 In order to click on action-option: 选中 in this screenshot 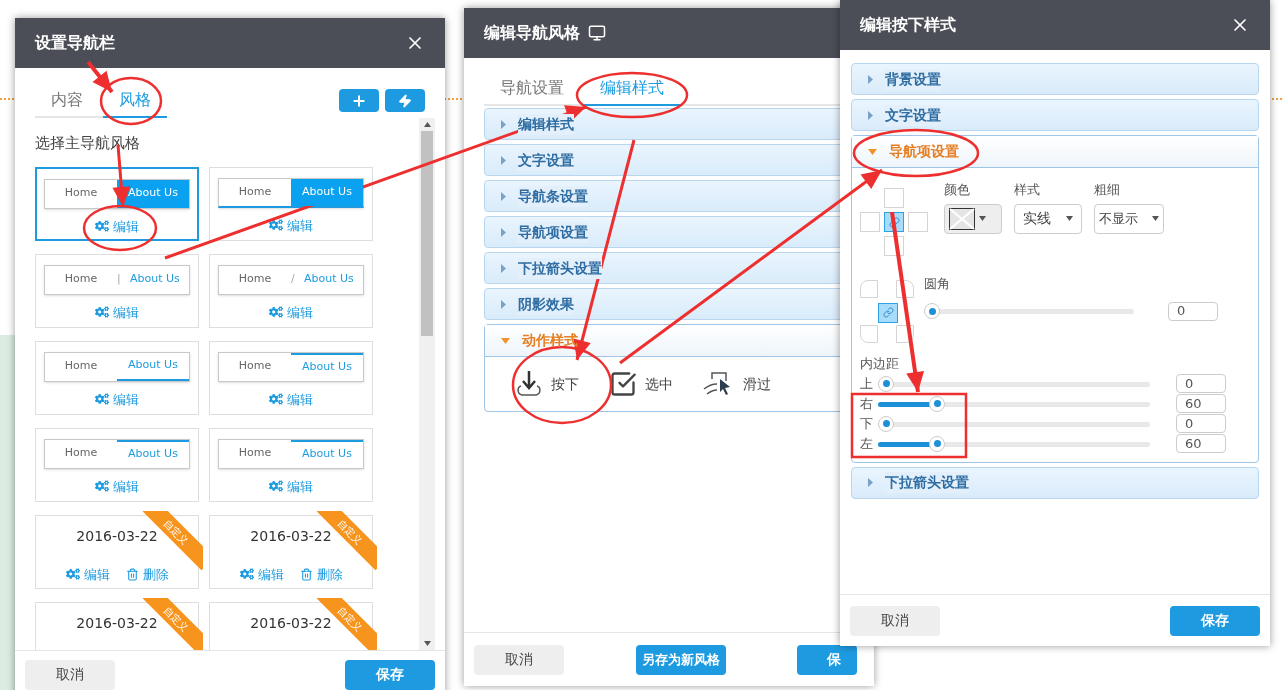, I will do `click(641, 384)`.